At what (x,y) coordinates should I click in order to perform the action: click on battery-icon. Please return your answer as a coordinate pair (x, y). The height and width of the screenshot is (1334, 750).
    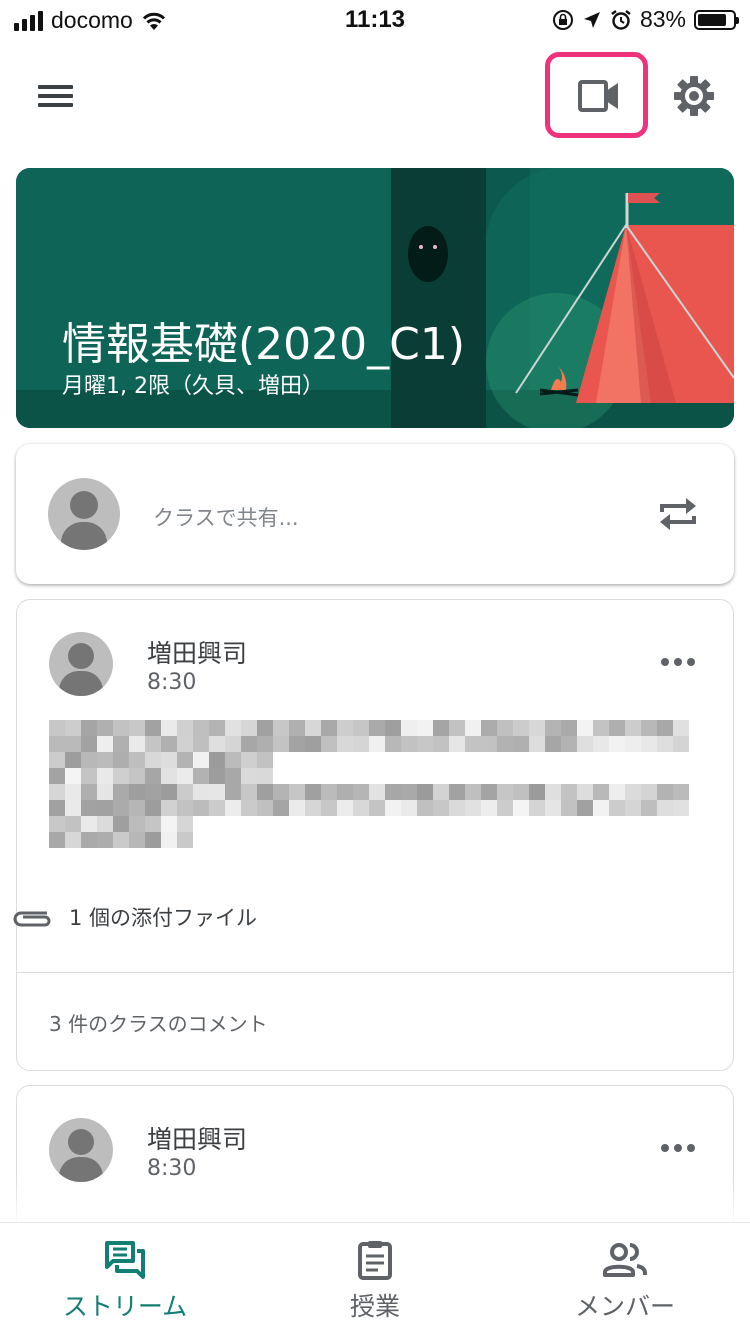
    Looking at the image, I should click on (716, 19).